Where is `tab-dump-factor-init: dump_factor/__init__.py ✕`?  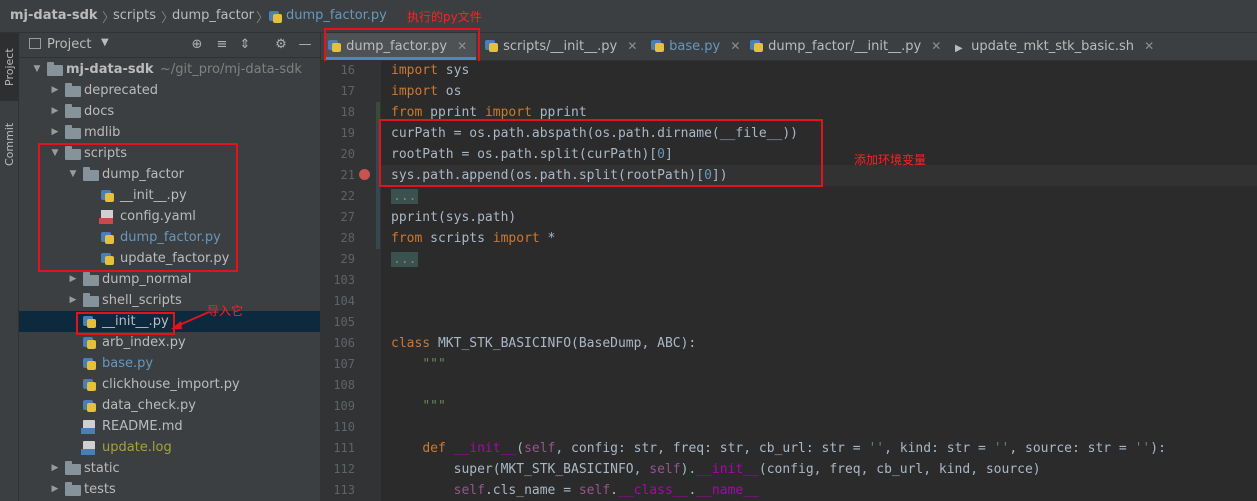
tab-dump-factor-init: dump_factor/__init__.py ✕ is located at coordinates (846, 46).